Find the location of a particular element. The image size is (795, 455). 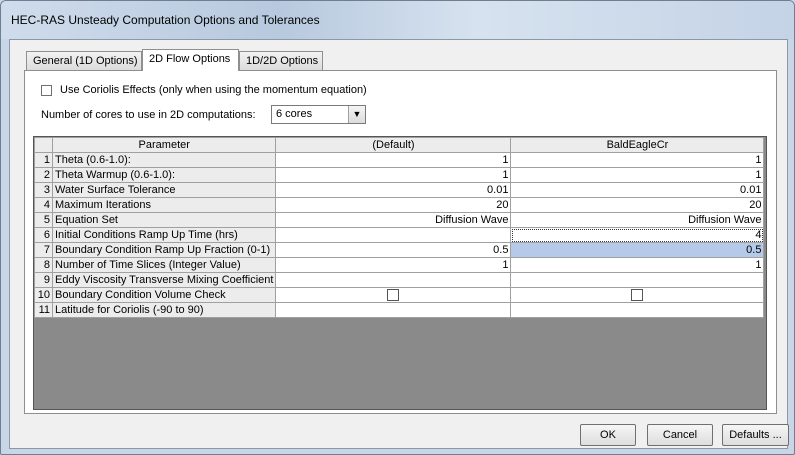

row-number: 2 is located at coordinates (43, 175).